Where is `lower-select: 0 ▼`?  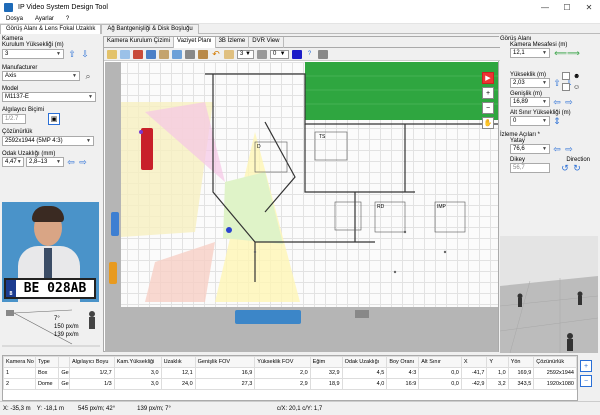 lower-select: 0 ▼ is located at coordinates (530, 121).